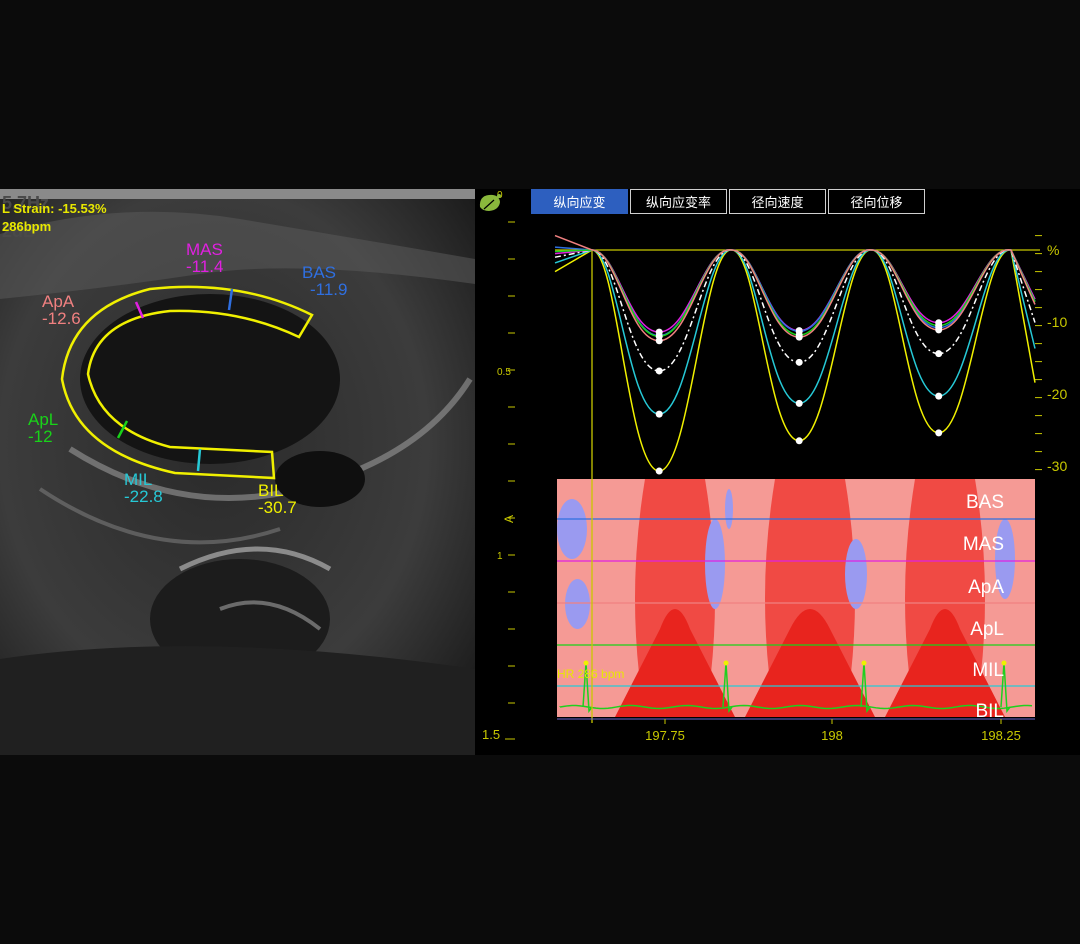 The width and height of the screenshot is (1080, 944). I want to click on analysis-tabs: 纵向应变 纵向应变率 径向速度 径向位移, so click(729, 202).